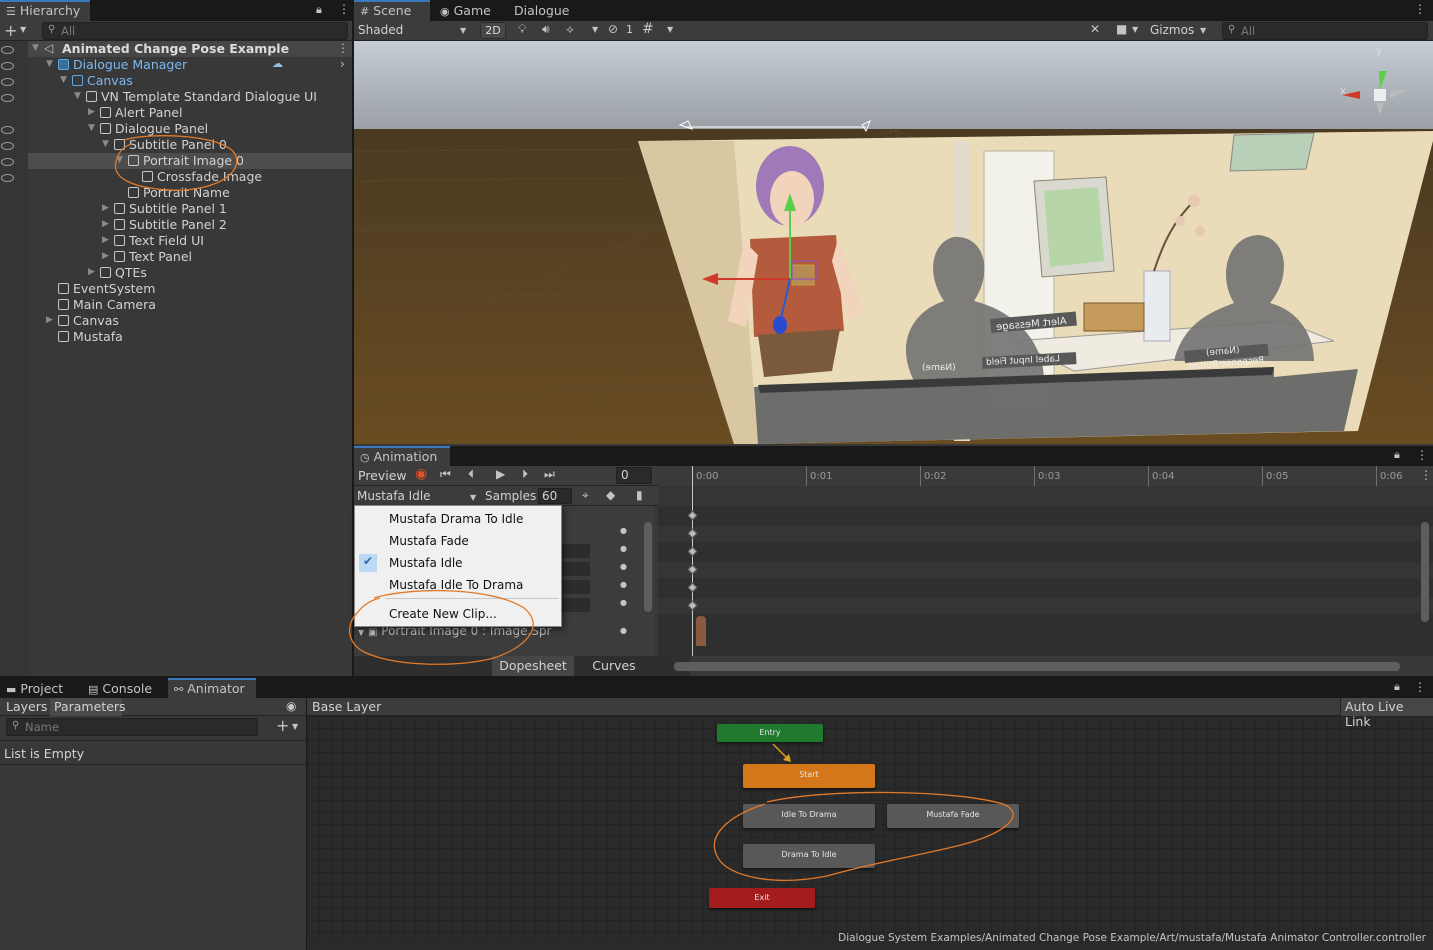 This screenshot has height=950, width=1433. What do you see at coordinates (1425, 572) in the screenshot?
I see `timeline-vscrollbar` at bounding box center [1425, 572].